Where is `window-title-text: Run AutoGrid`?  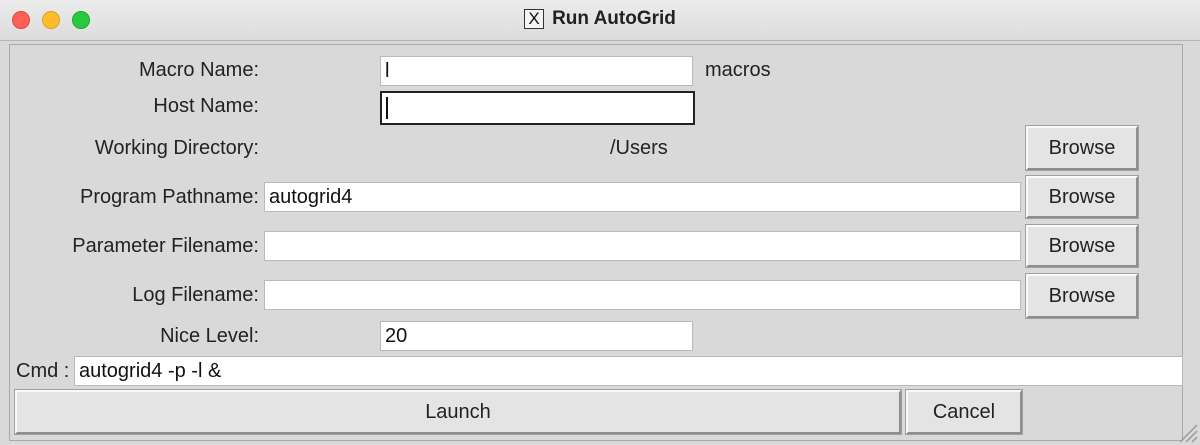 window-title-text: Run AutoGrid is located at coordinates (614, 18).